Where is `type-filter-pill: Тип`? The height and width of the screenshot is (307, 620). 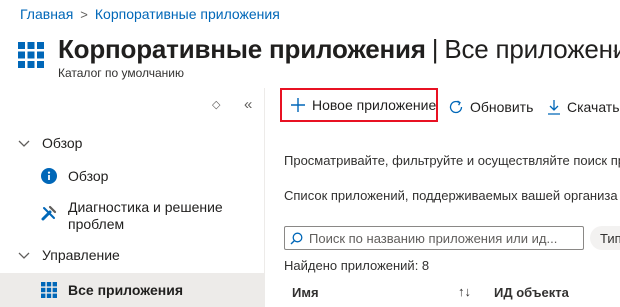 type-filter-pill: Тип is located at coordinates (605, 238).